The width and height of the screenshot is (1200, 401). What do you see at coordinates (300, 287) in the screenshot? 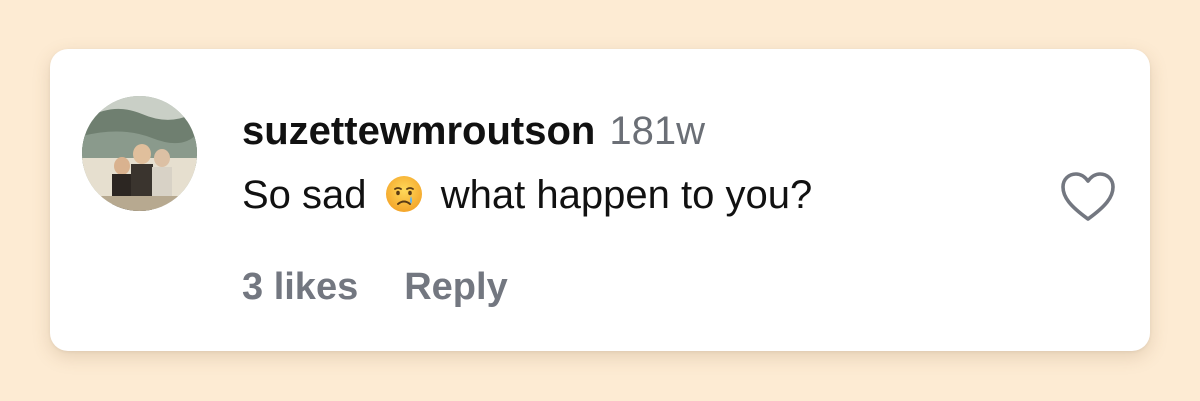
I see `likes-count-button: 3 likes` at bounding box center [300, 287].